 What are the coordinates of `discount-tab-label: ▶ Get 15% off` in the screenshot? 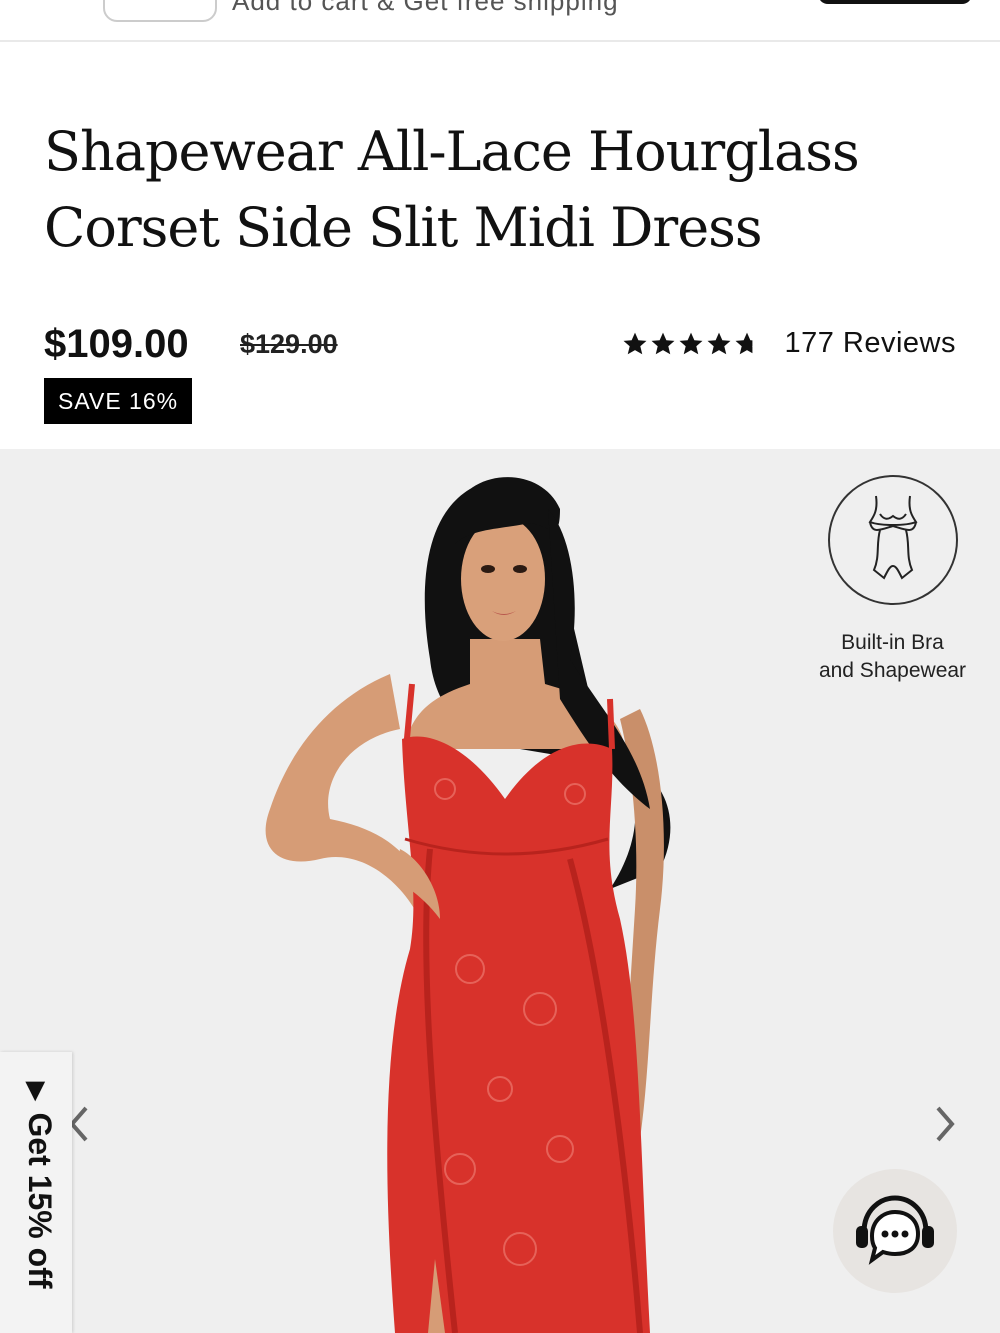 It's located at (39, 1185).